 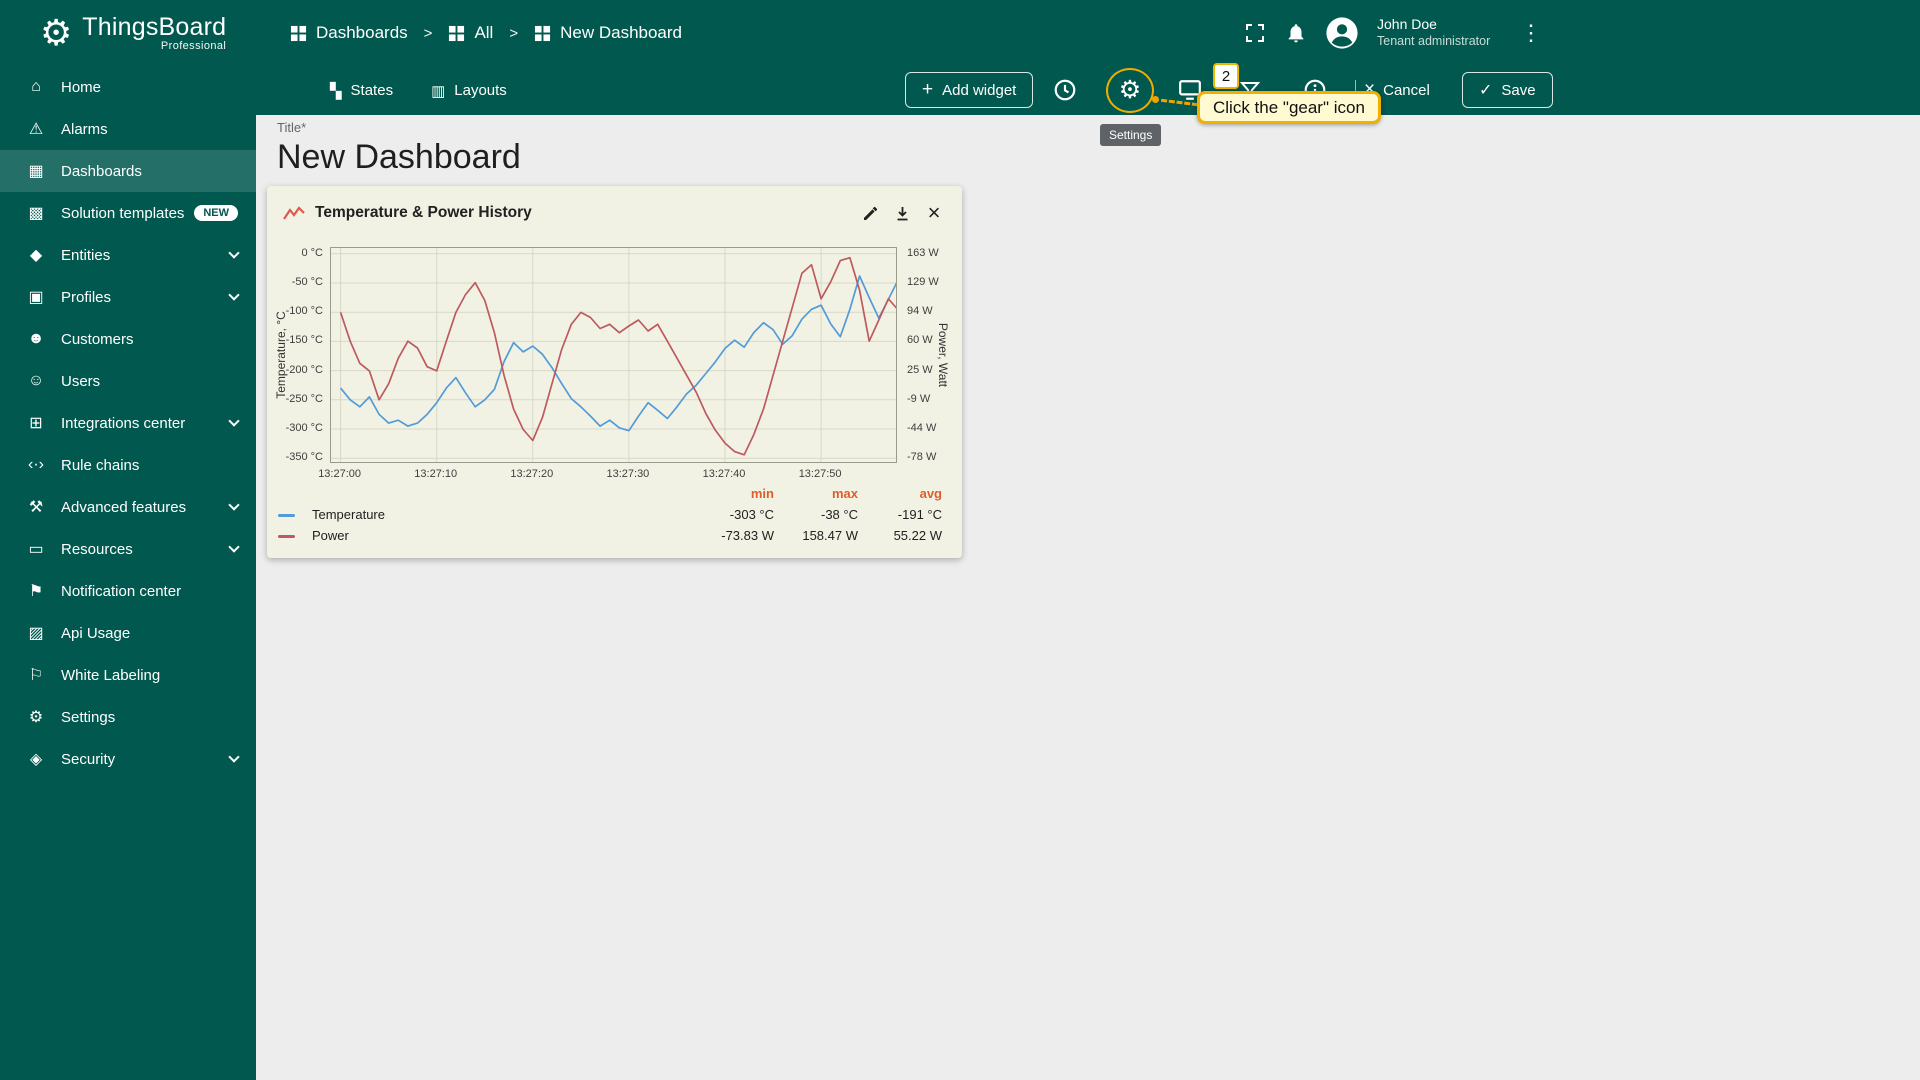 I want to click on rule-chains-icon: ‹·›, so click(x=36, y=464).